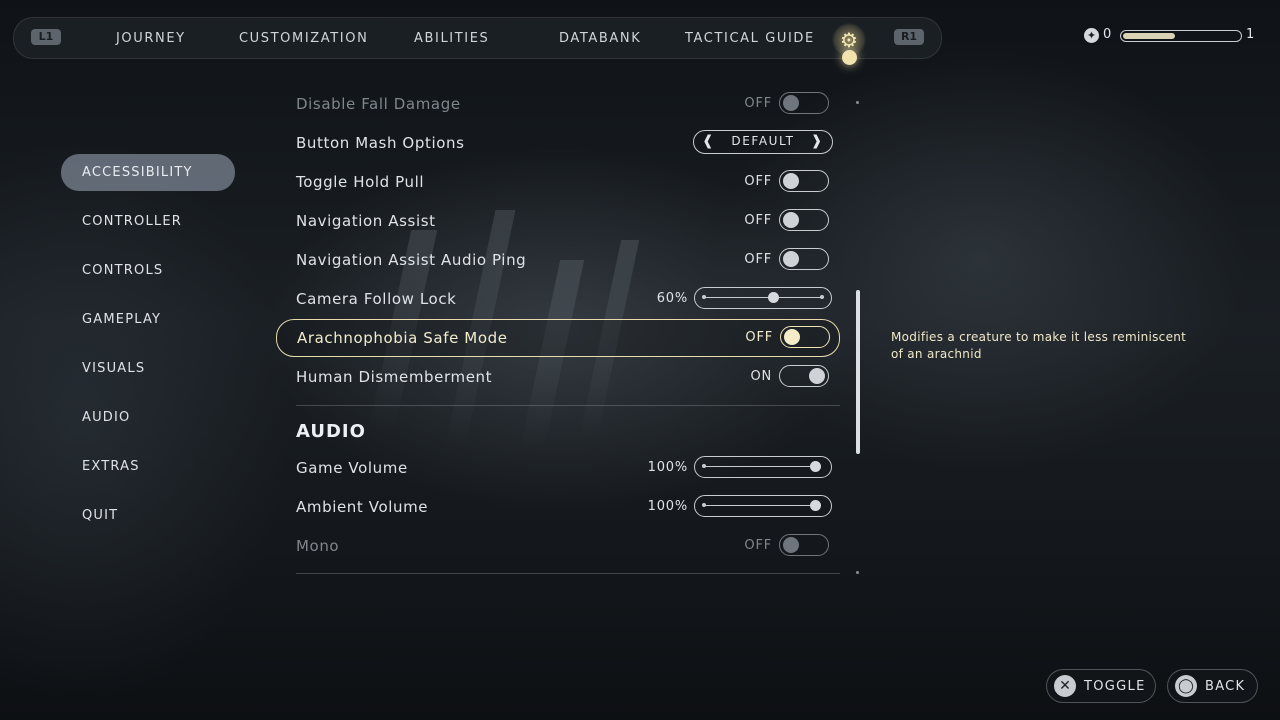 The height and width of the screenshot is (720, 1280). Describe the element at coordinates (558, 299) in the screenshot. I see `setting-camera-follow-lock: Camera Follow Lock 60%` at that location.